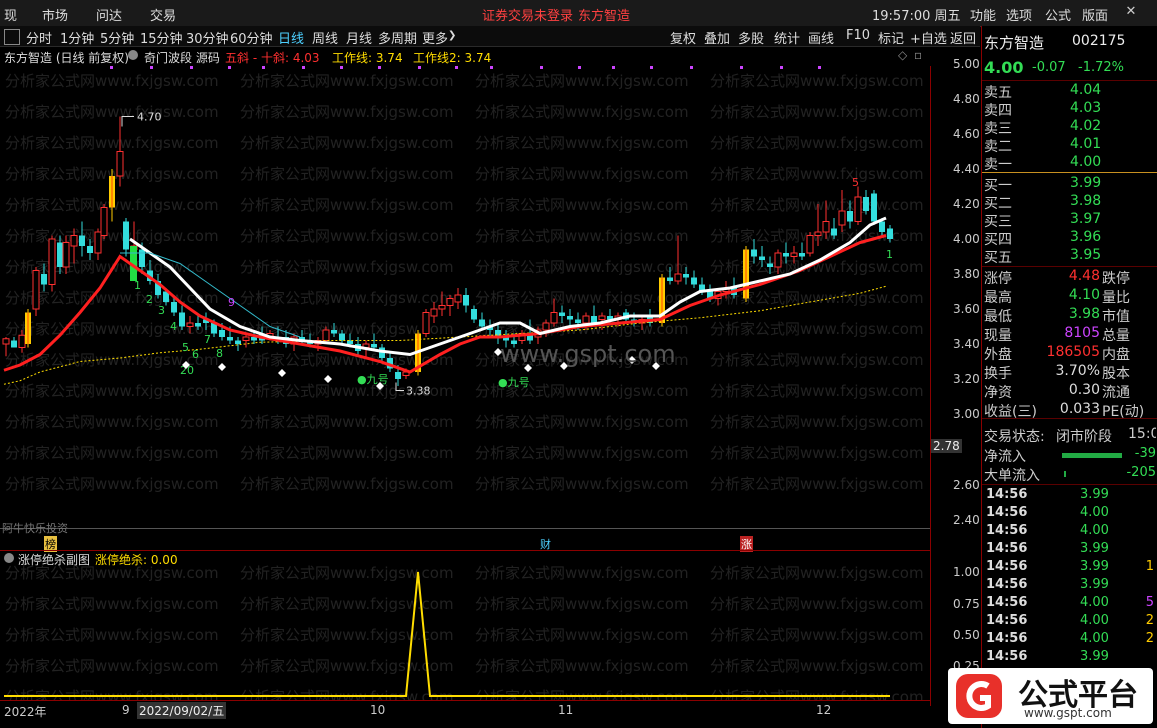  I want to click on bid-label: 买一, so click(998, 186).